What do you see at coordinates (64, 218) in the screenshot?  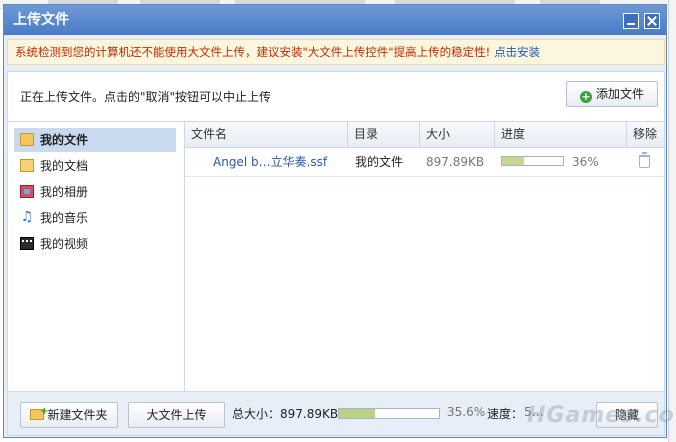 I see `sidebar-item-label: 我的音乐` at bounding box center [64, 218].